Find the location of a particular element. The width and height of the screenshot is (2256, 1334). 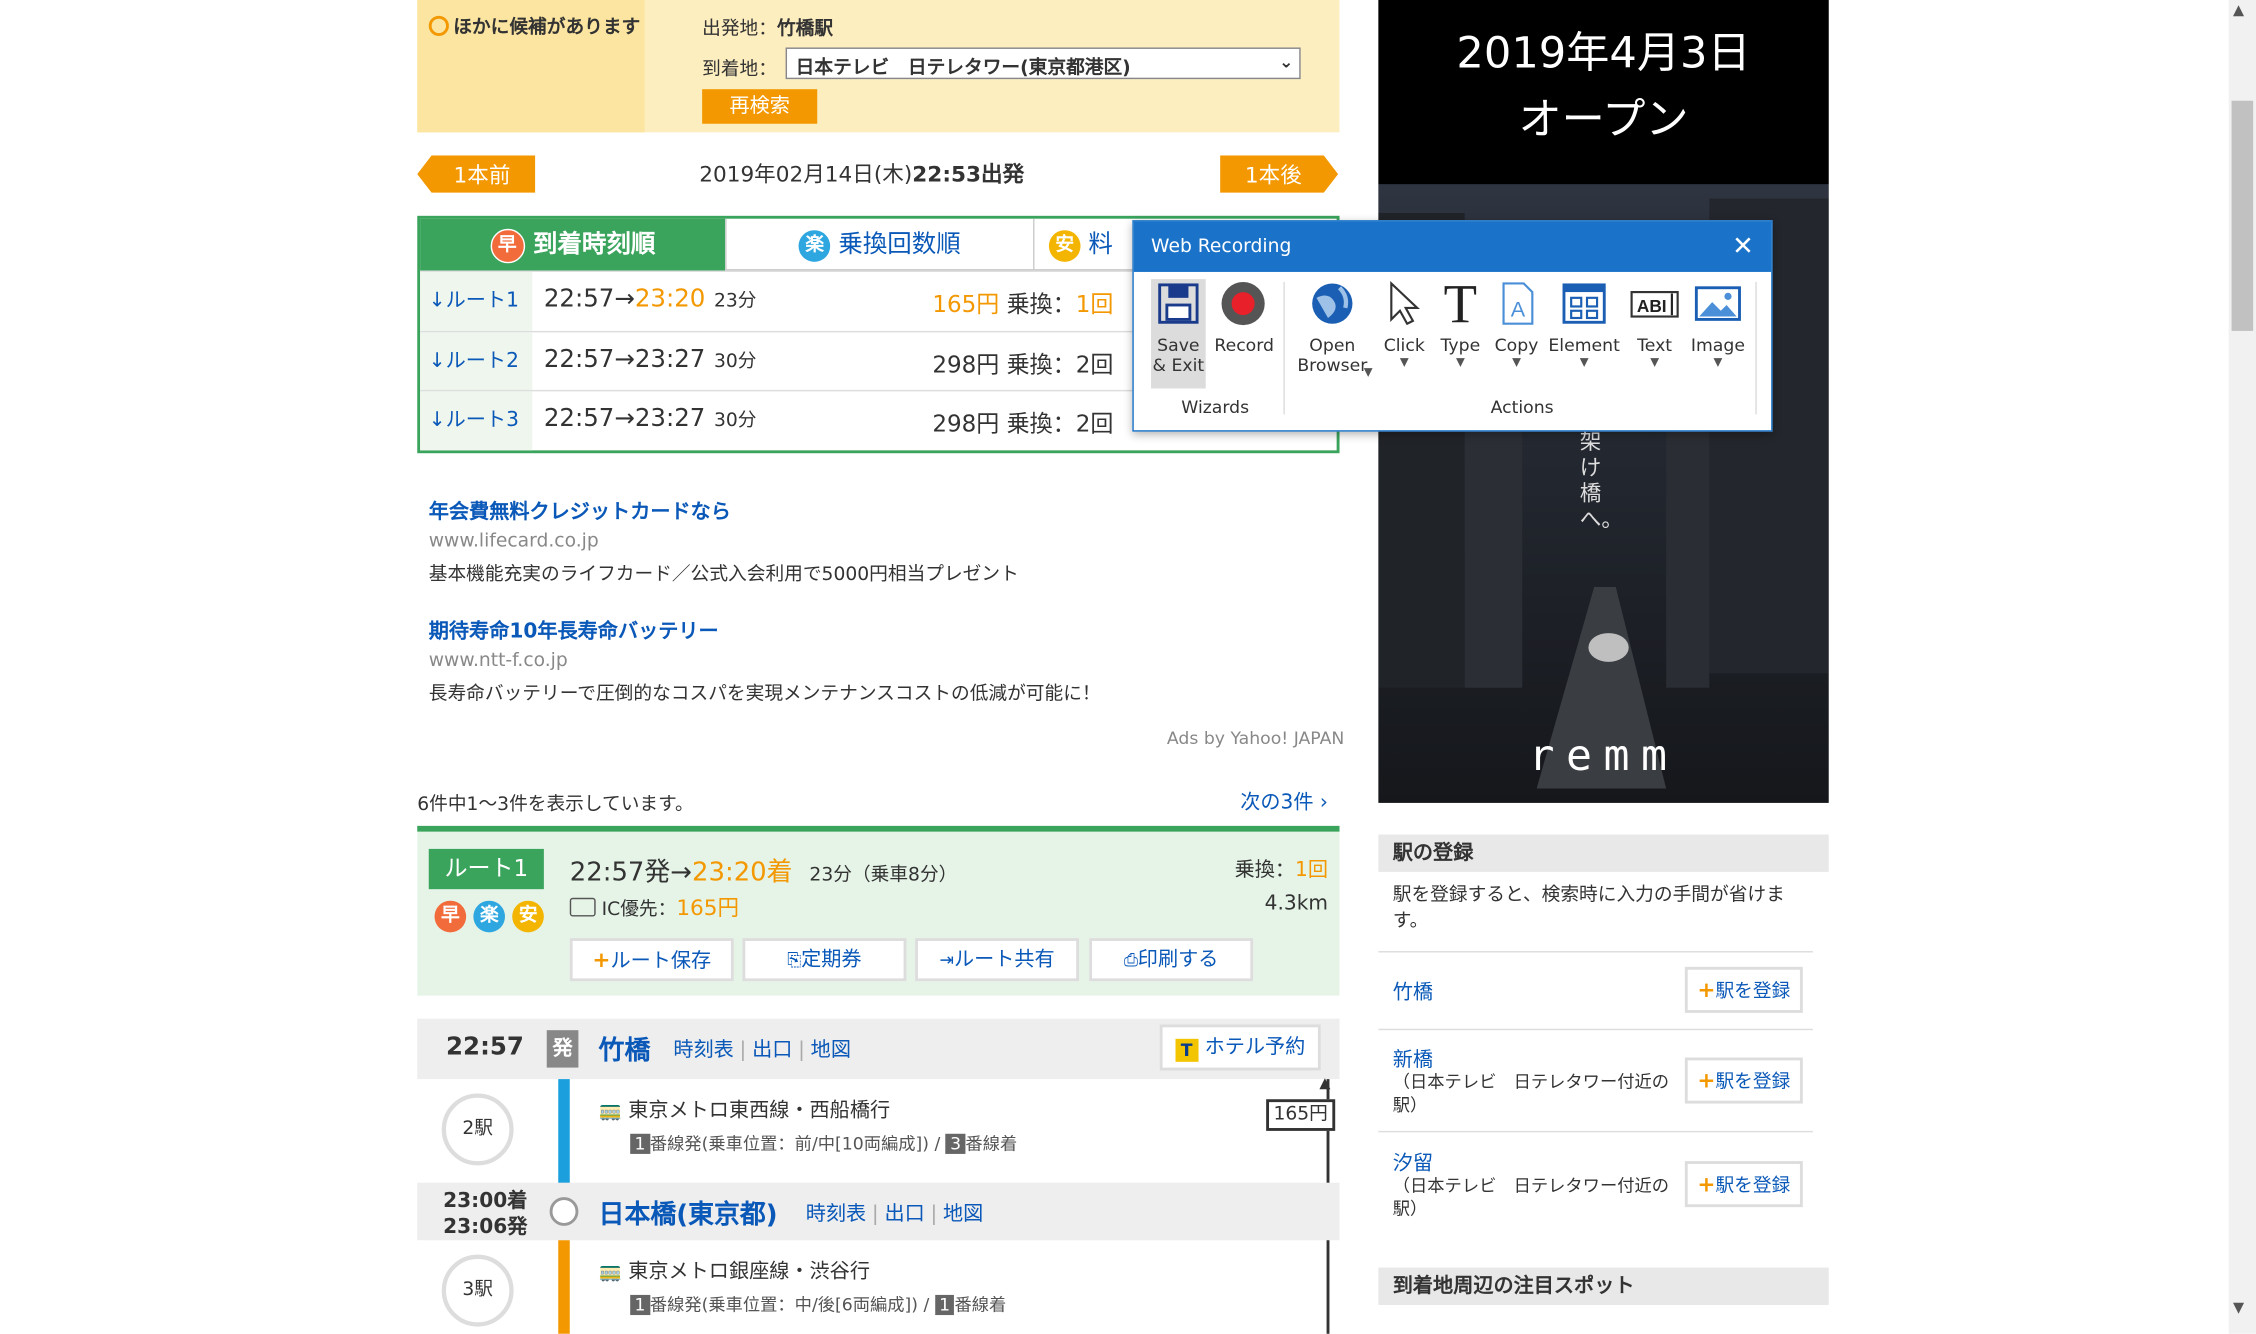

segment-line: 🚃 東京メトロ東西線・西船橋行 is located at coordinates (744, 1111).